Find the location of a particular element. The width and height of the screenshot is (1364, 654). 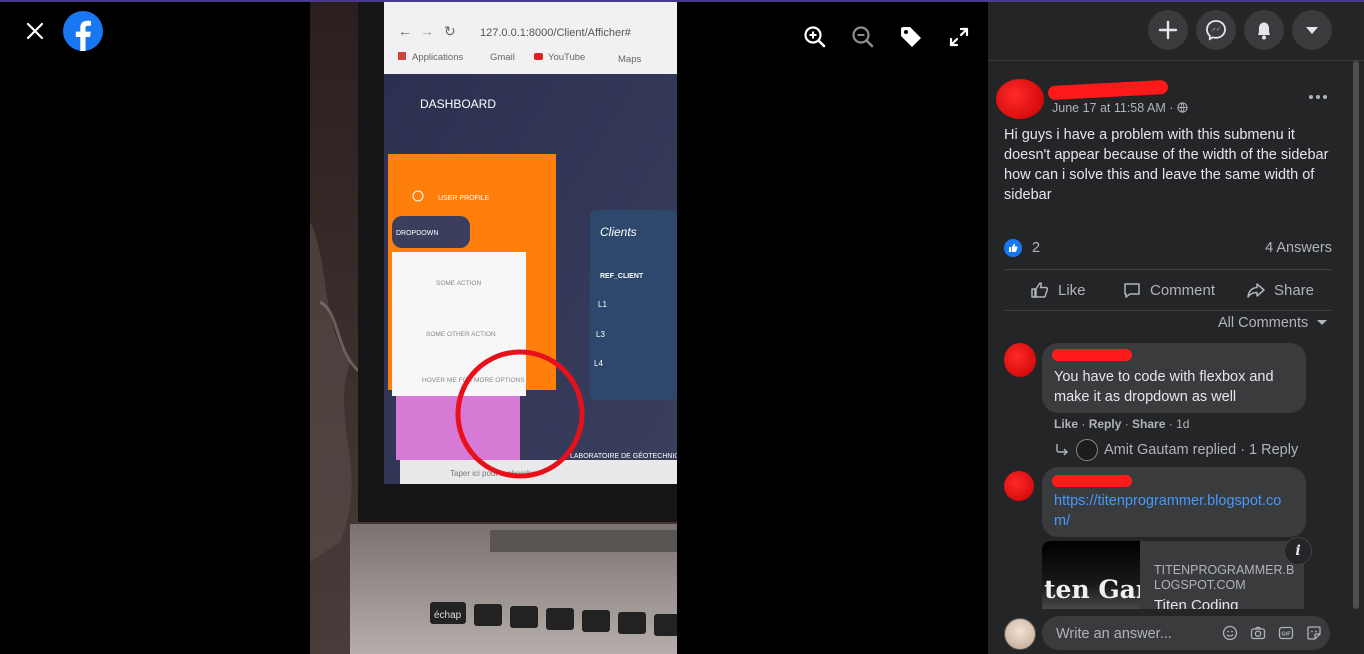

author-name-redacted is located at coordinates (1108, 90).